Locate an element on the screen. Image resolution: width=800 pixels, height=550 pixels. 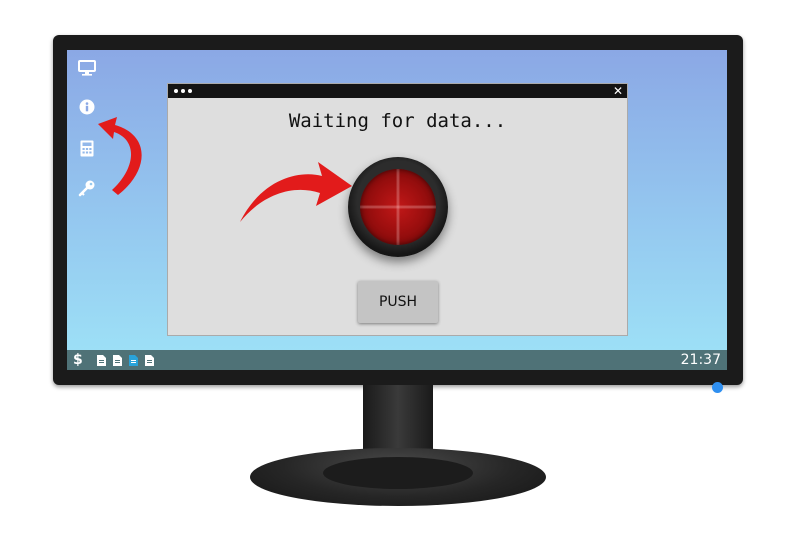
info-icon is located at coordinates (87, 107).